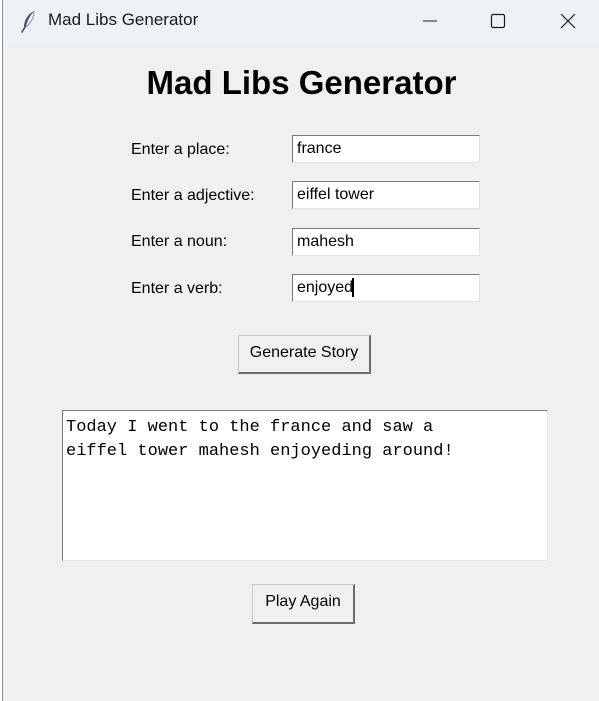  I want to click on noun-label: Enter a noun:, so click(179, 241).